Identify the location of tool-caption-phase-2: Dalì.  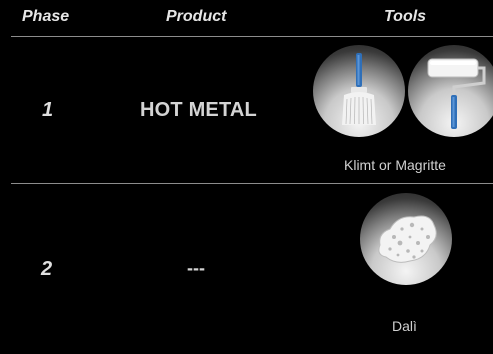
(404, 326).